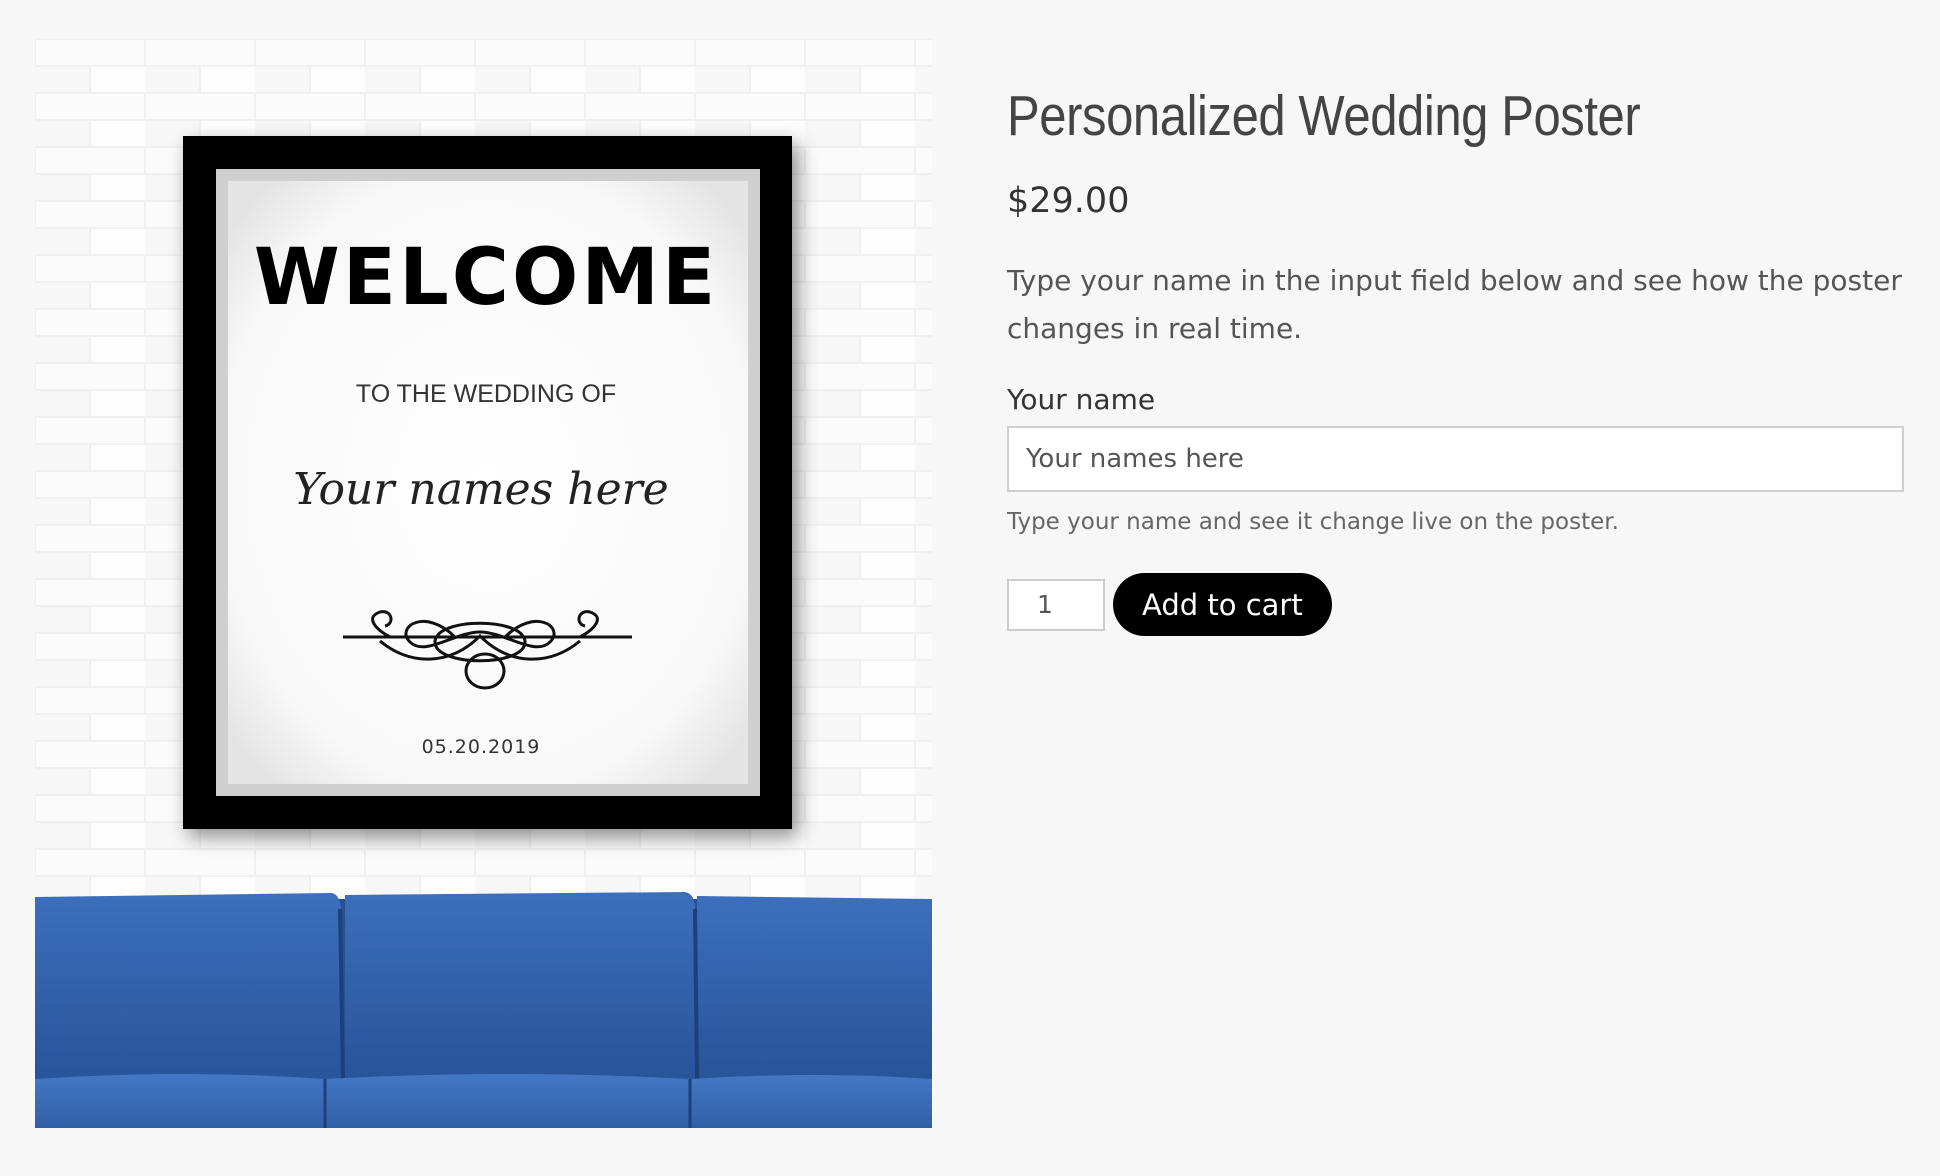 This screenshot has height=1176, width=1940. I want to click on name-field-label: Your name, so click(1081, 399).